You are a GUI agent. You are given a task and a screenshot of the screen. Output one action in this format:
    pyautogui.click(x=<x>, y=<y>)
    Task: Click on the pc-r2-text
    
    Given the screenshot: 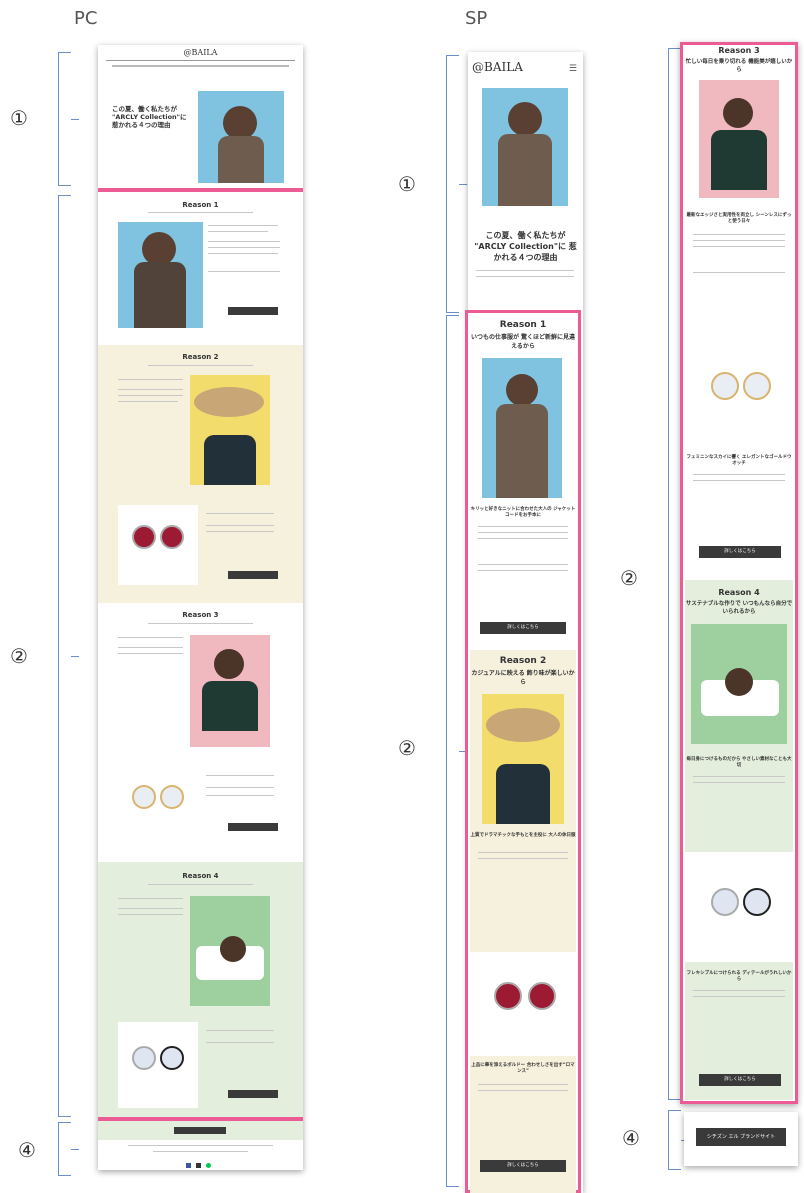 What is the action you would take?
    pyautogui.click(x=150, y=380)
    